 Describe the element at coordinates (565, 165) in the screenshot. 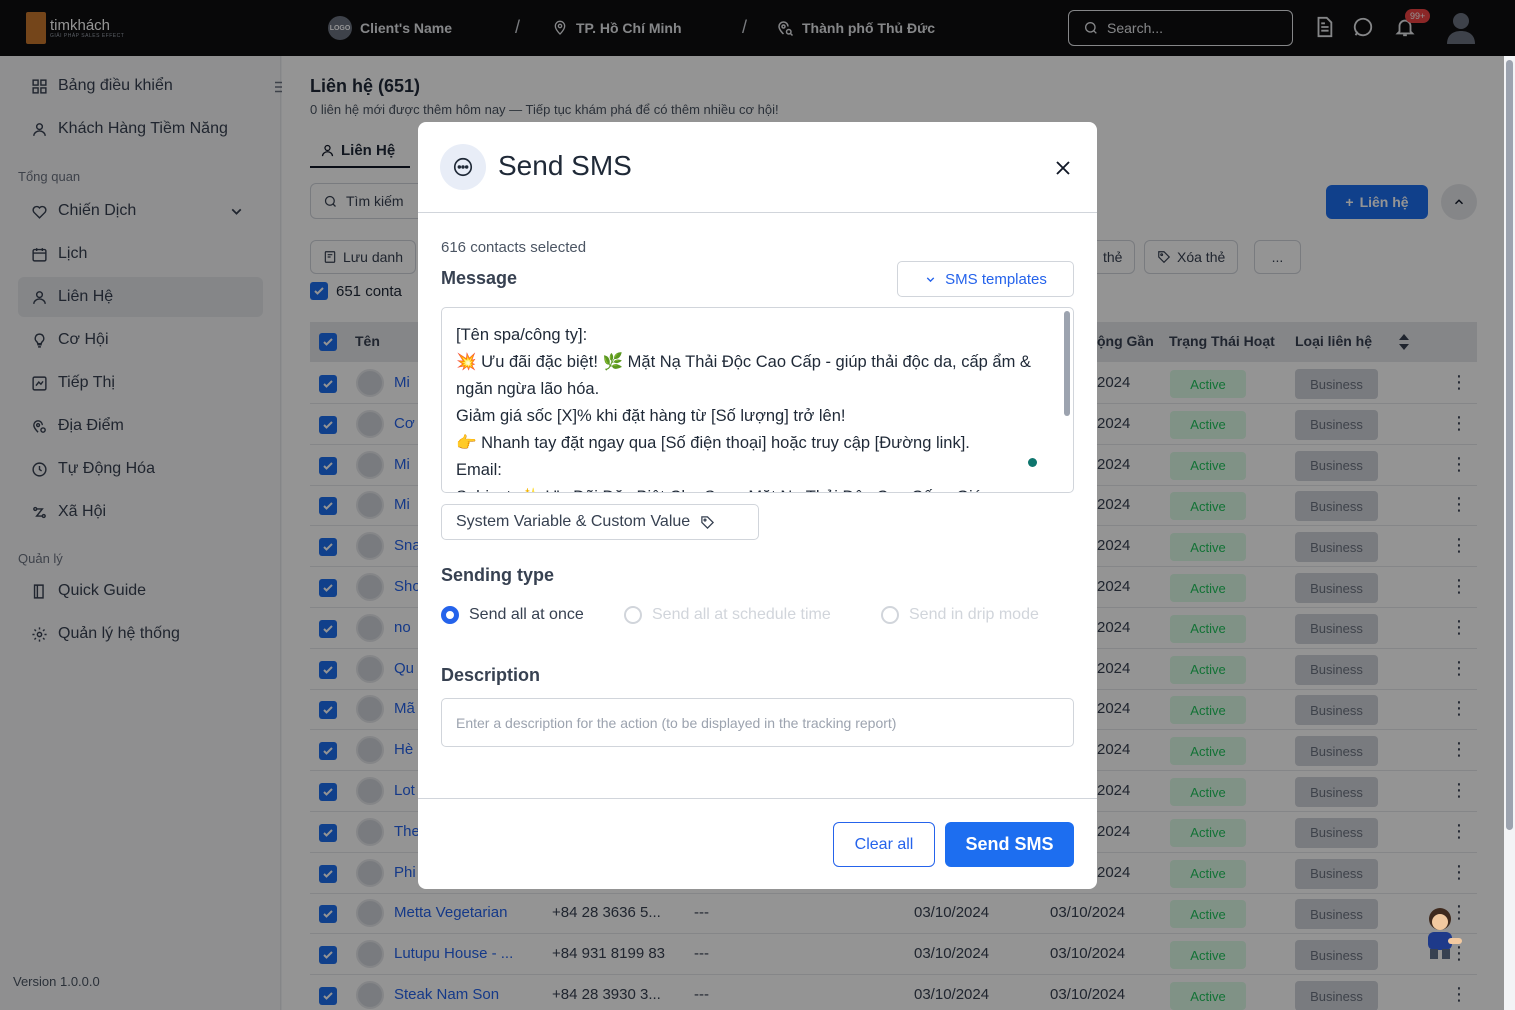

I see `dialog-title: Send SMS` at that location.